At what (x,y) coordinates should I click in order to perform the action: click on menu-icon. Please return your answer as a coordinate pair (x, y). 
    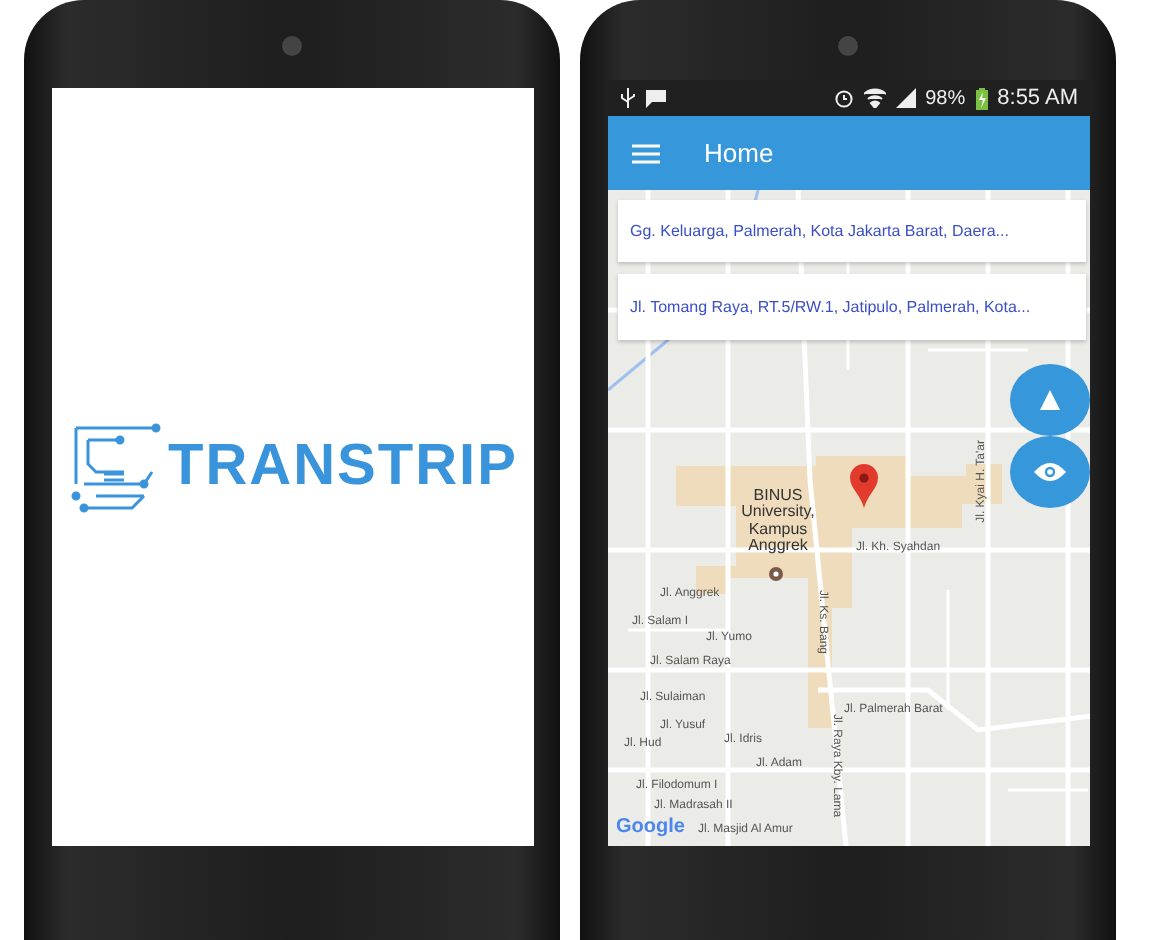
    Looking at the image, I should click on (646, 153).